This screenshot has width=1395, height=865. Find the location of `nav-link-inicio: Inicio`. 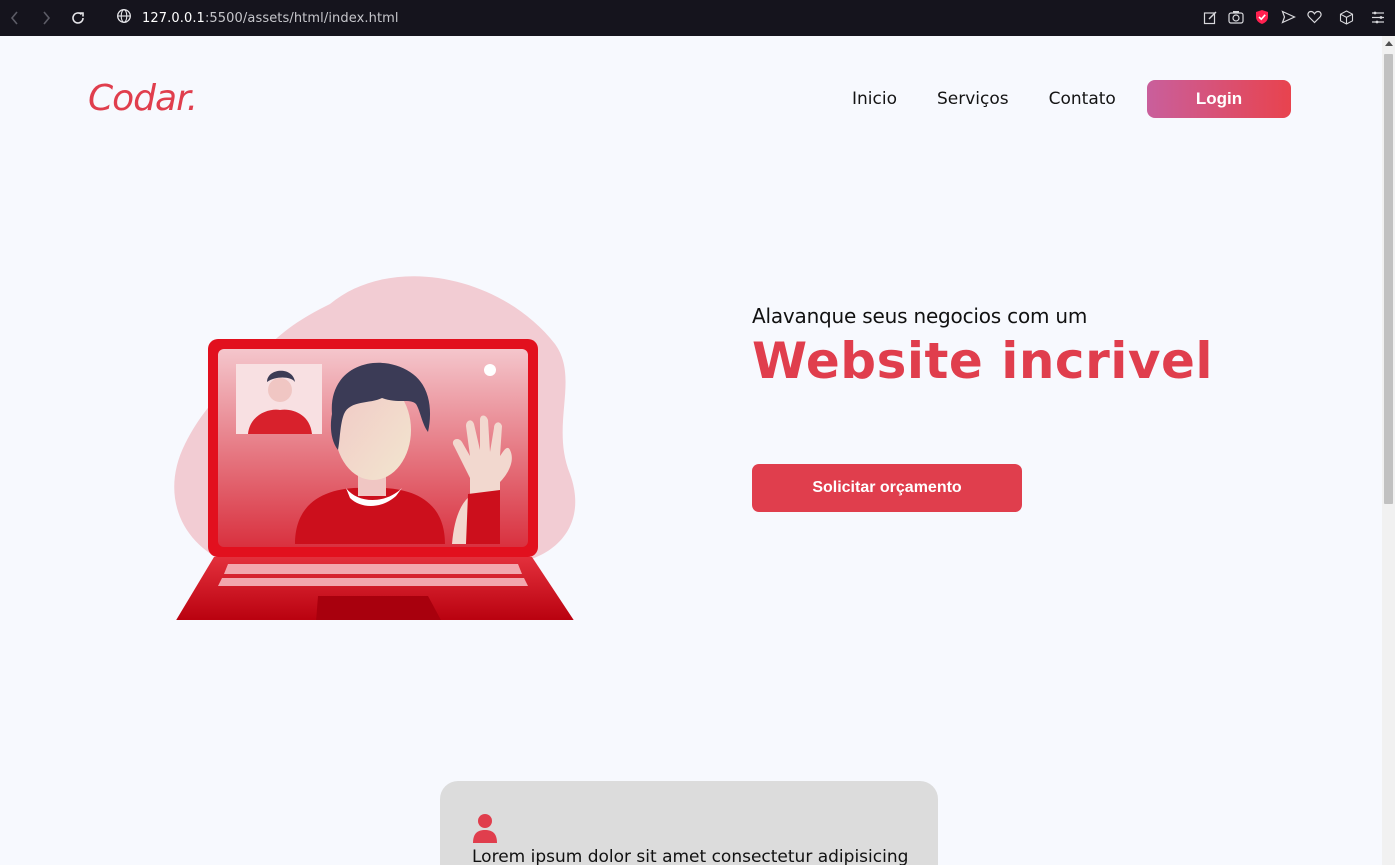

nav-link-inicio: Inicio is located at coordinates (874, 99).